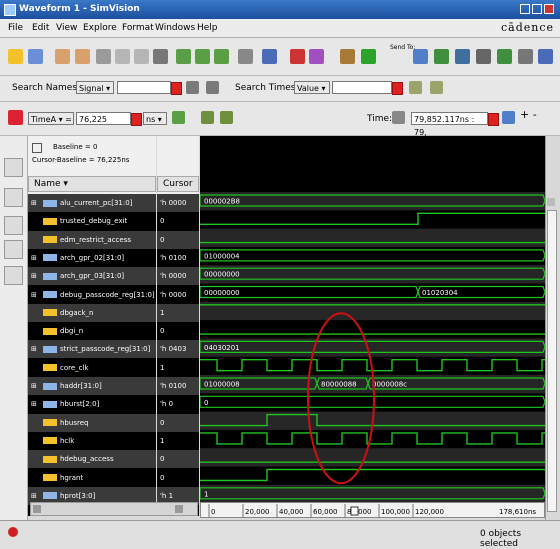 Image resolution: width=560 pixels, height=549 pixels. What do you see at coordinates (141, 56) in the screenshot?
I see `paste-icon` at bounding box center [141, 56].